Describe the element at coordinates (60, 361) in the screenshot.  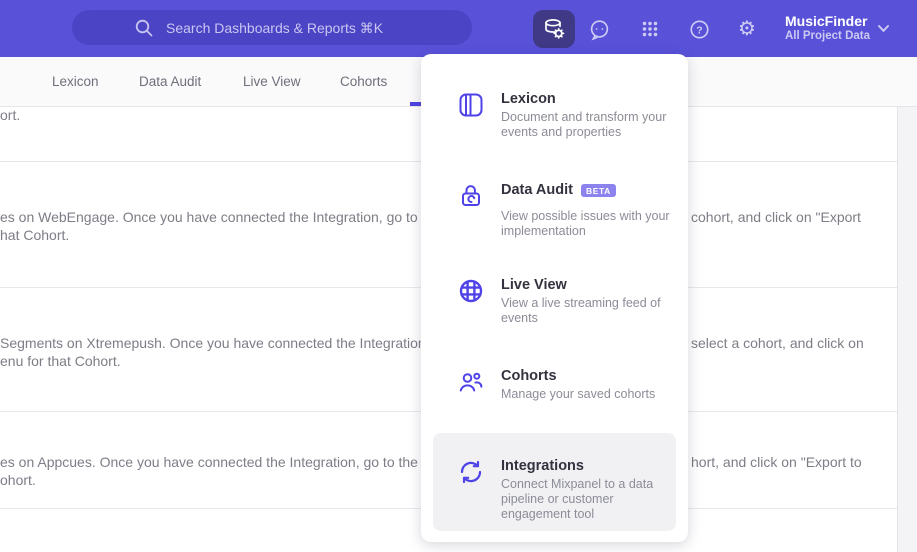
I see `row-text-left2: enu for that Cohort.` at that location.